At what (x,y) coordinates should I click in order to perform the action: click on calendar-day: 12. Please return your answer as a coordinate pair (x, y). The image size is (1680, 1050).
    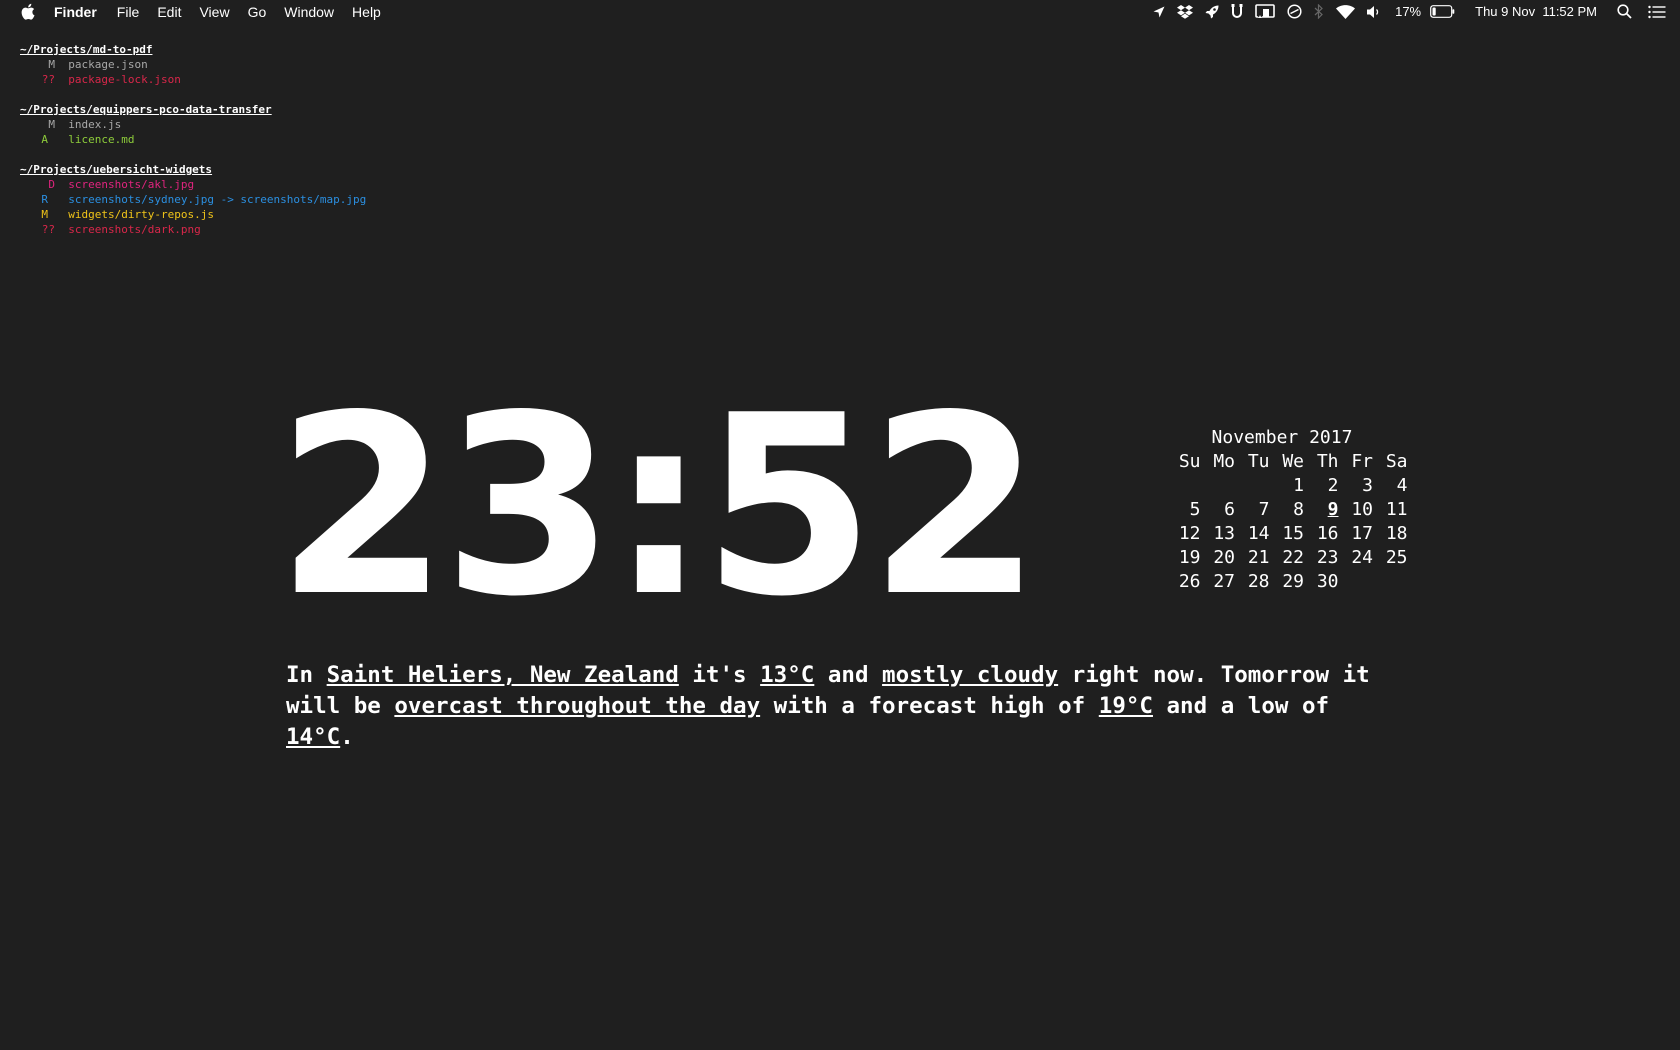
    Looking at the image, I should click on (1189, 533).